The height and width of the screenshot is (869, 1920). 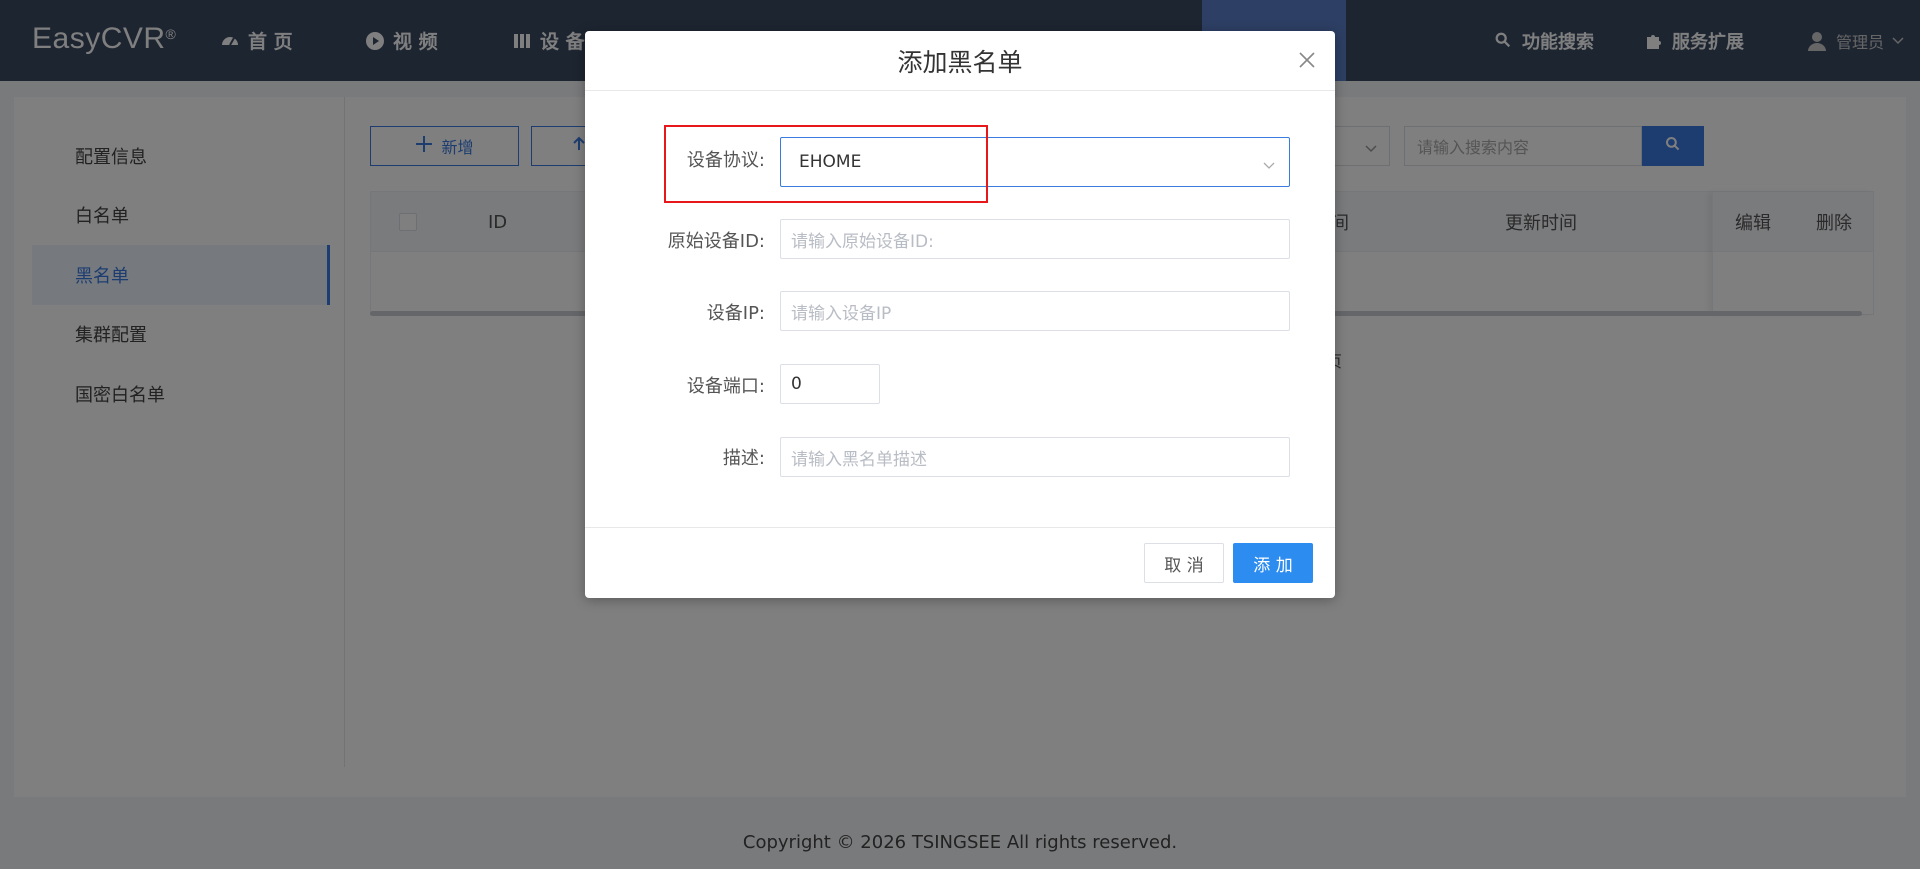 I want to click on close-icon, so click(x=1307, y=60).